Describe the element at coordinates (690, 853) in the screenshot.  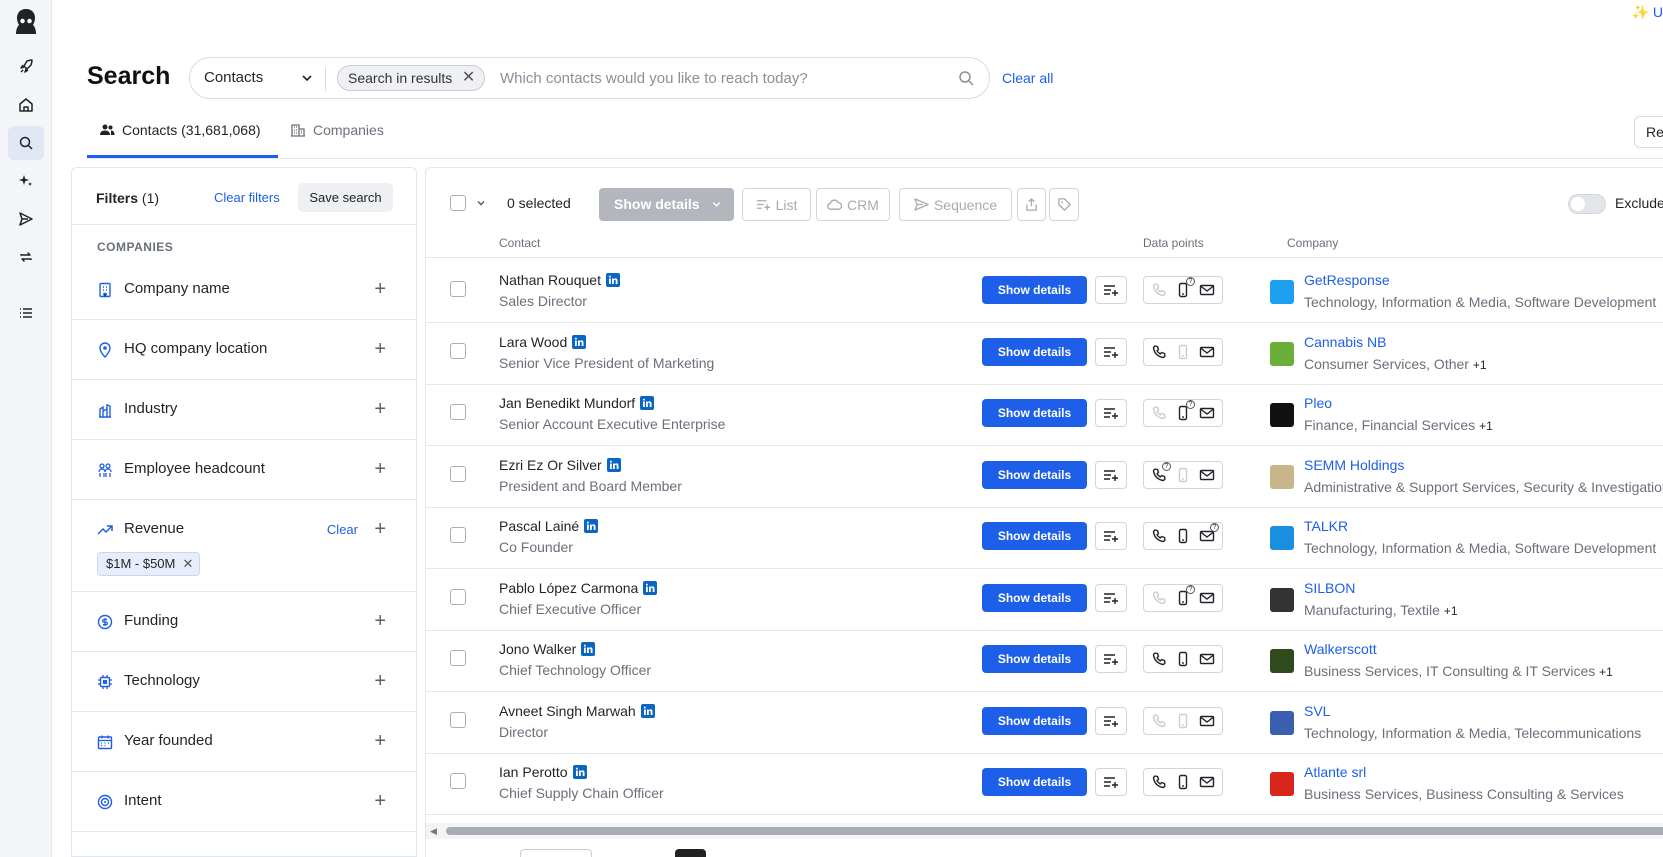
I see `current-page-button` at that location.